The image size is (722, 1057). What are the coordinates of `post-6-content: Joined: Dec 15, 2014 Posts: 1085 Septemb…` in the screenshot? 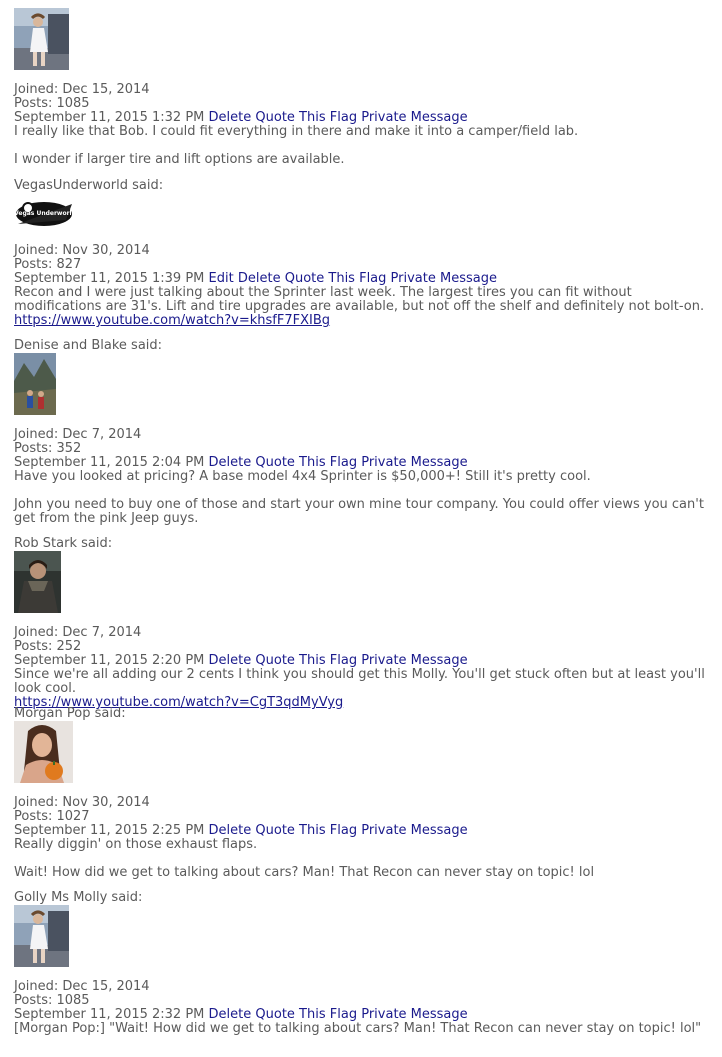 It's located at (361, 1008).